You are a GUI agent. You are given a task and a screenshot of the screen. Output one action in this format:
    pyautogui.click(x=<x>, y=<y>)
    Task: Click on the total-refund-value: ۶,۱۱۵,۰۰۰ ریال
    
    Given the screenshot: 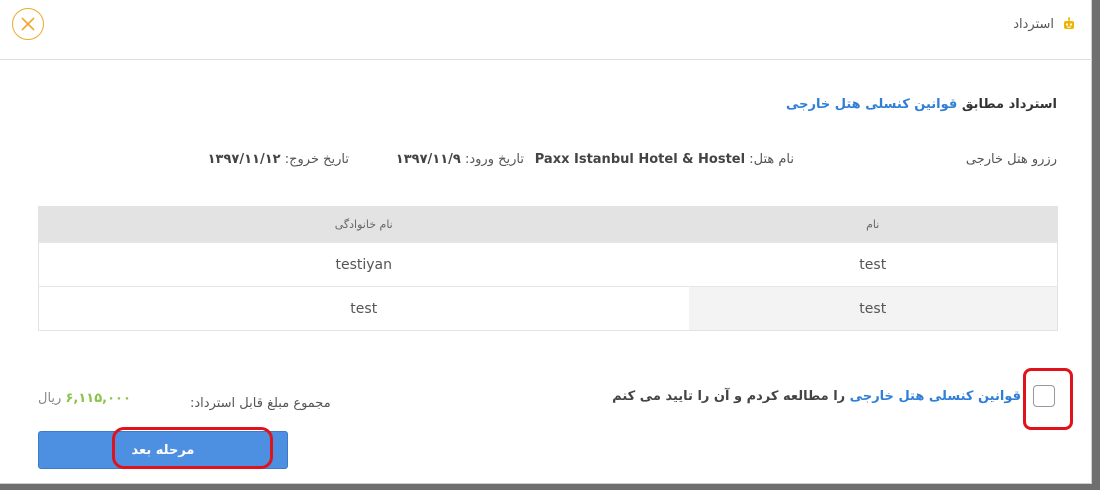 What is the action you would take?
    pyautogui.click(x=84, y=398)
    